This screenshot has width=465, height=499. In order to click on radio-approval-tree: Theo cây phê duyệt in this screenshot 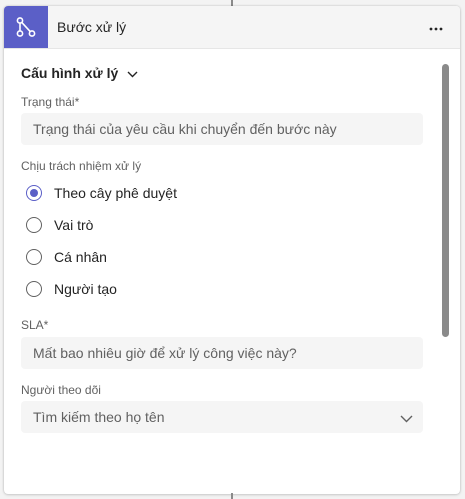, I will do `click(101, 193)`.